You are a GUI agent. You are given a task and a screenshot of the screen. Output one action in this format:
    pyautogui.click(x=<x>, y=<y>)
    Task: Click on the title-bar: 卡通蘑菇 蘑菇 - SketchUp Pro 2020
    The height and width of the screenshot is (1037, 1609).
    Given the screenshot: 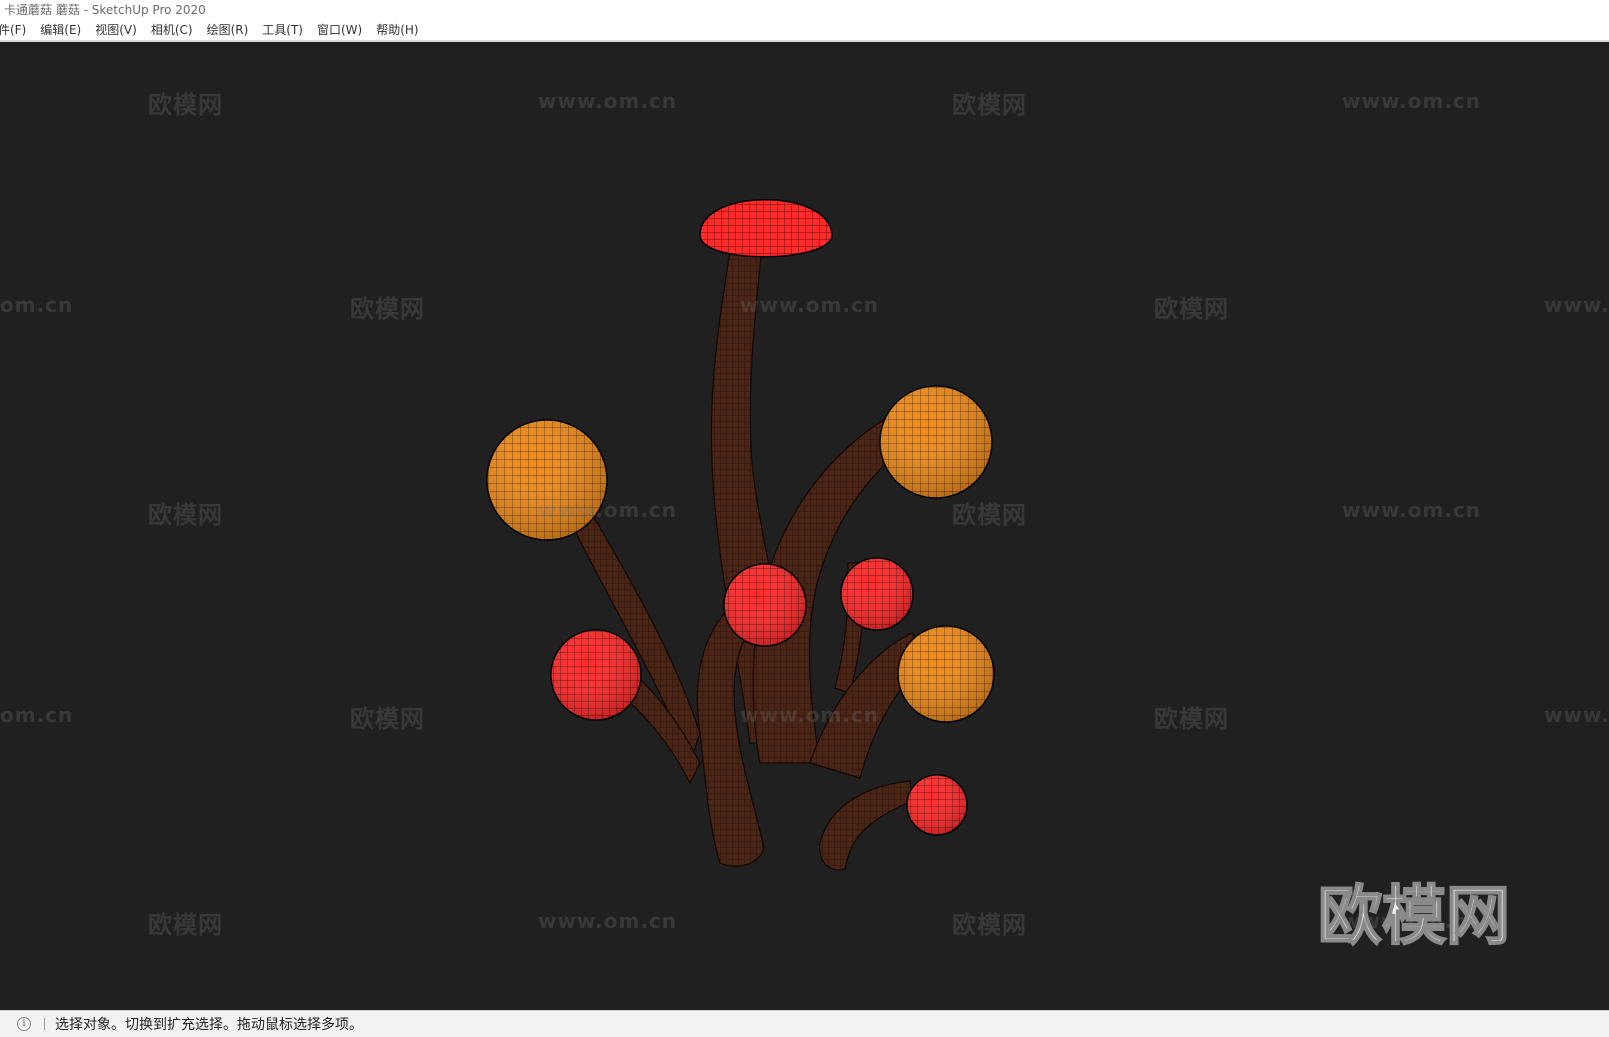 What is the action you would take?
    pyautogui.click(x=804, y=10)
    